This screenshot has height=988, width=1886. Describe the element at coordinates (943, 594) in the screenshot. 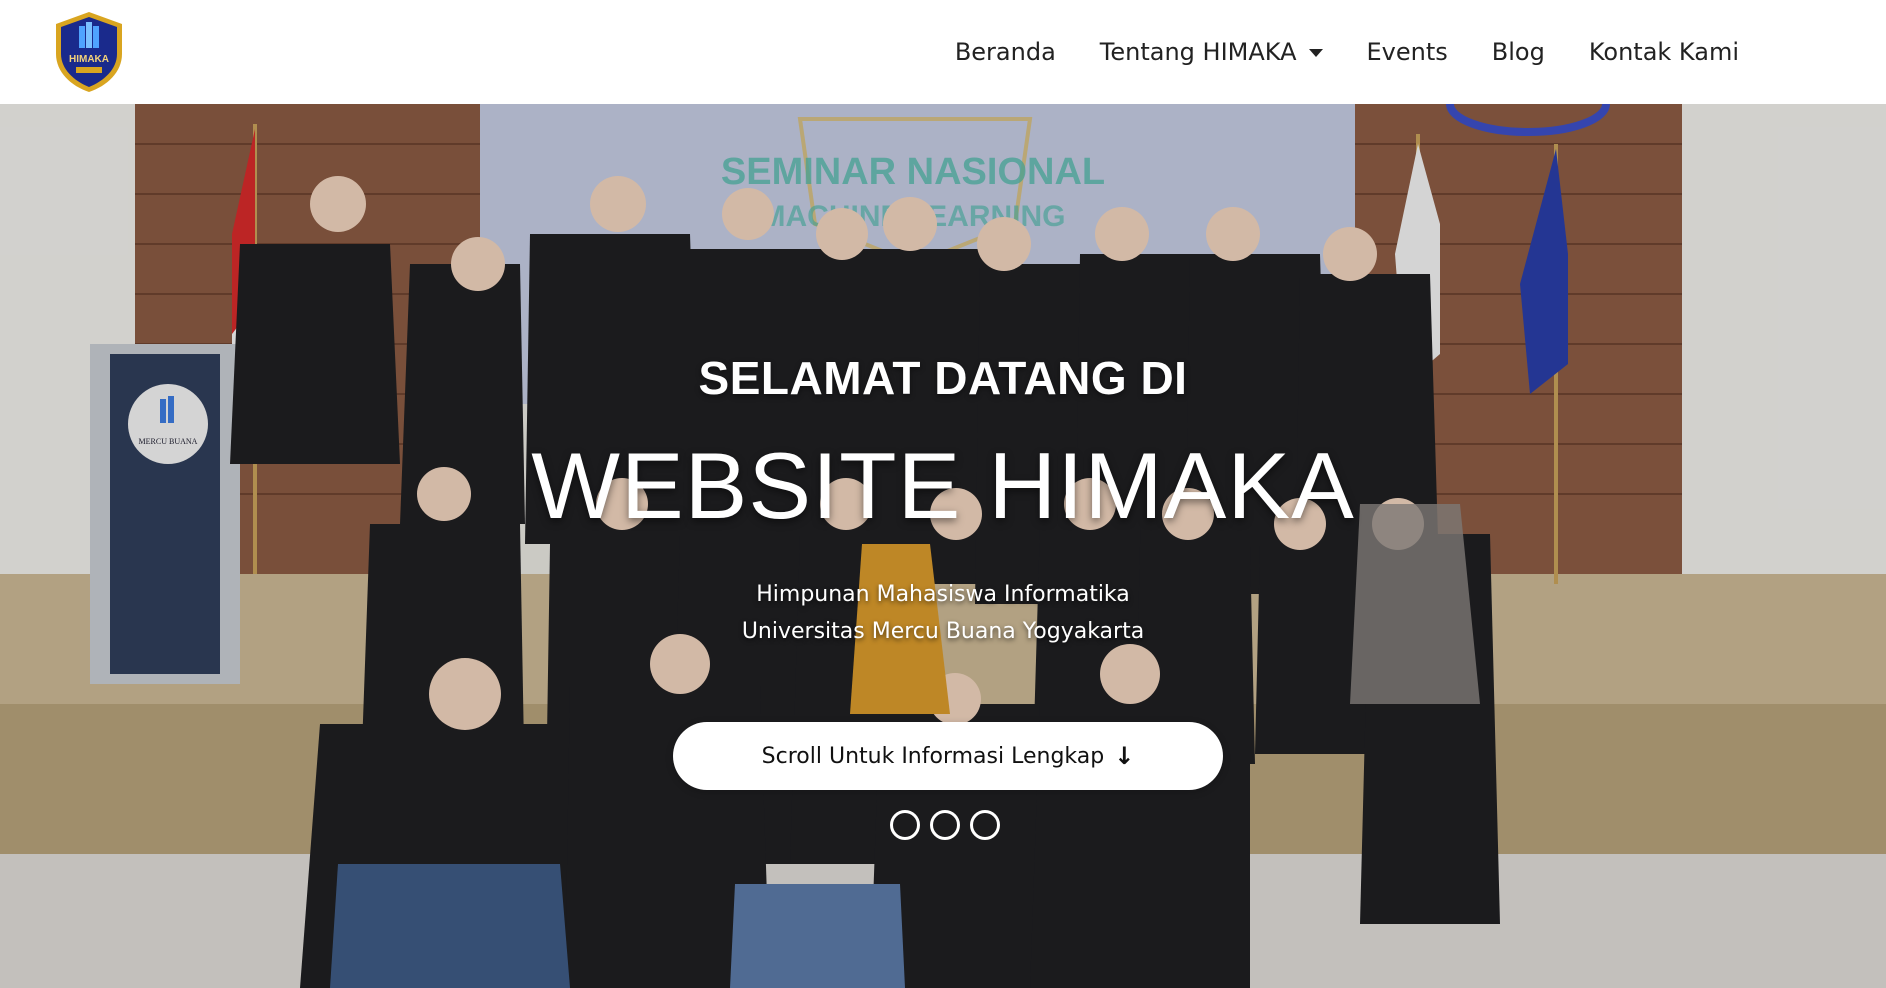

I see `hero-subtitle-line1: Himpunan Mahasiswa Informatika` at that location.